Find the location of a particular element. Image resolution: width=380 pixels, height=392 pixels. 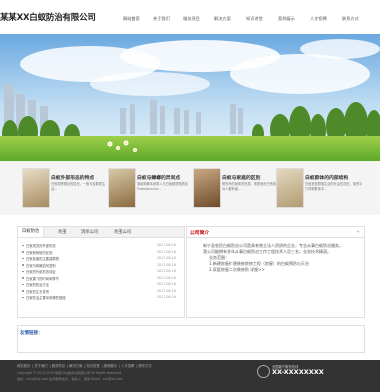

tab-termite-control: 白蚁防治 is located at coordinates (31, 232).